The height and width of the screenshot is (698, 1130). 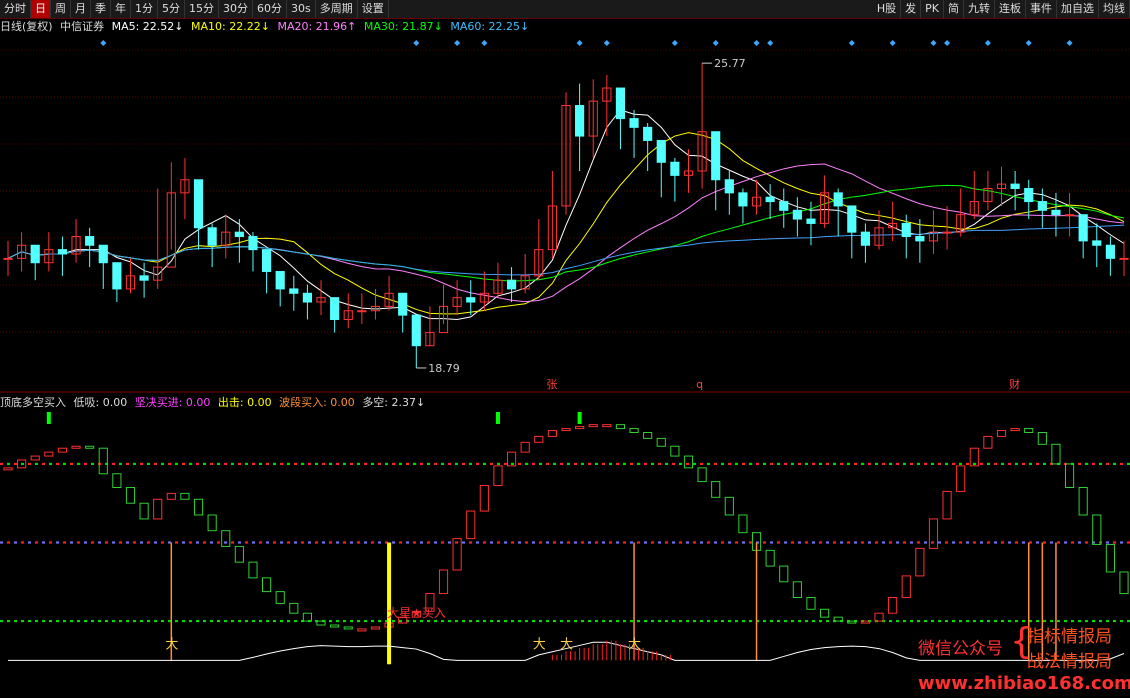 What do you see at coordinates (730, 63) in the screenshot?
I see `max-price-label: 25.77` at bounding box center [730, 63].